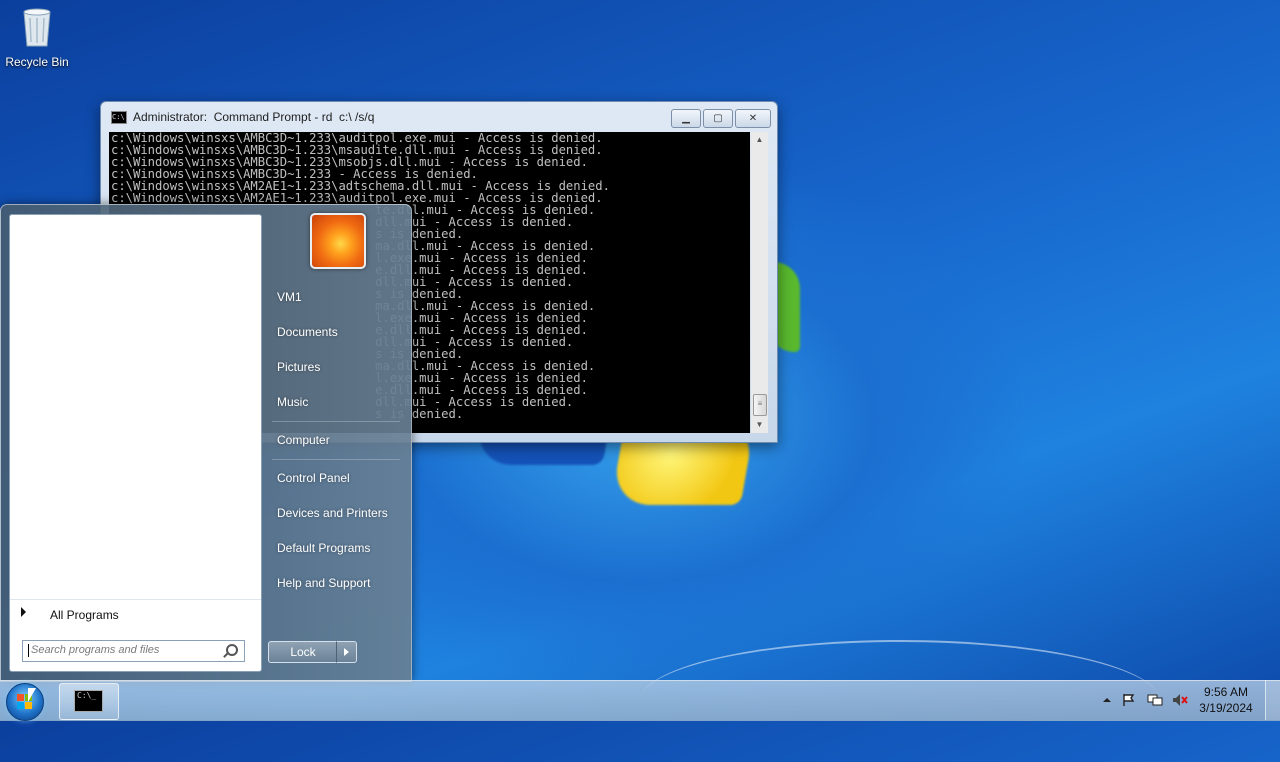 The width and height of the screenshot is (1280, 762). I want to click on start-item-computer: Computer, so click(303, 440).